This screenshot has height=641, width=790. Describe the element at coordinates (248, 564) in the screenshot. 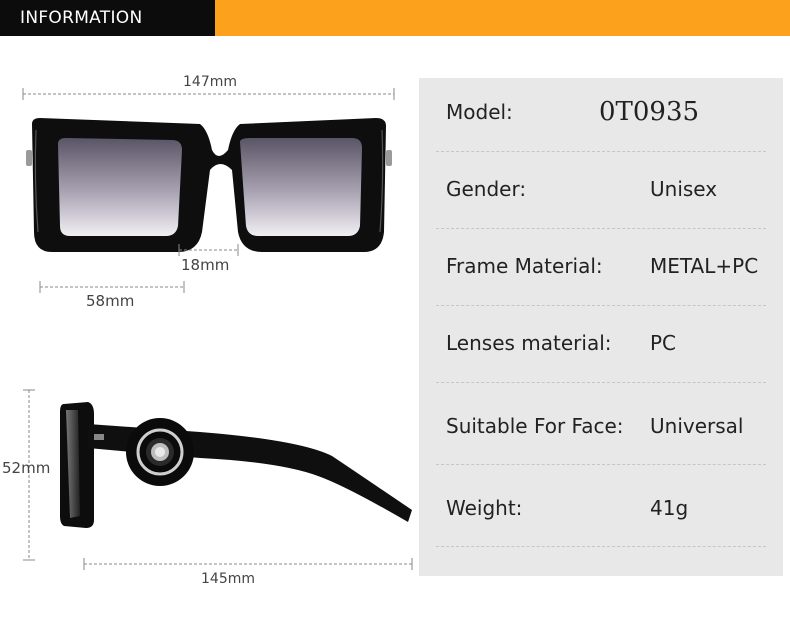

I see `dimension-line-temple-length` at that location.